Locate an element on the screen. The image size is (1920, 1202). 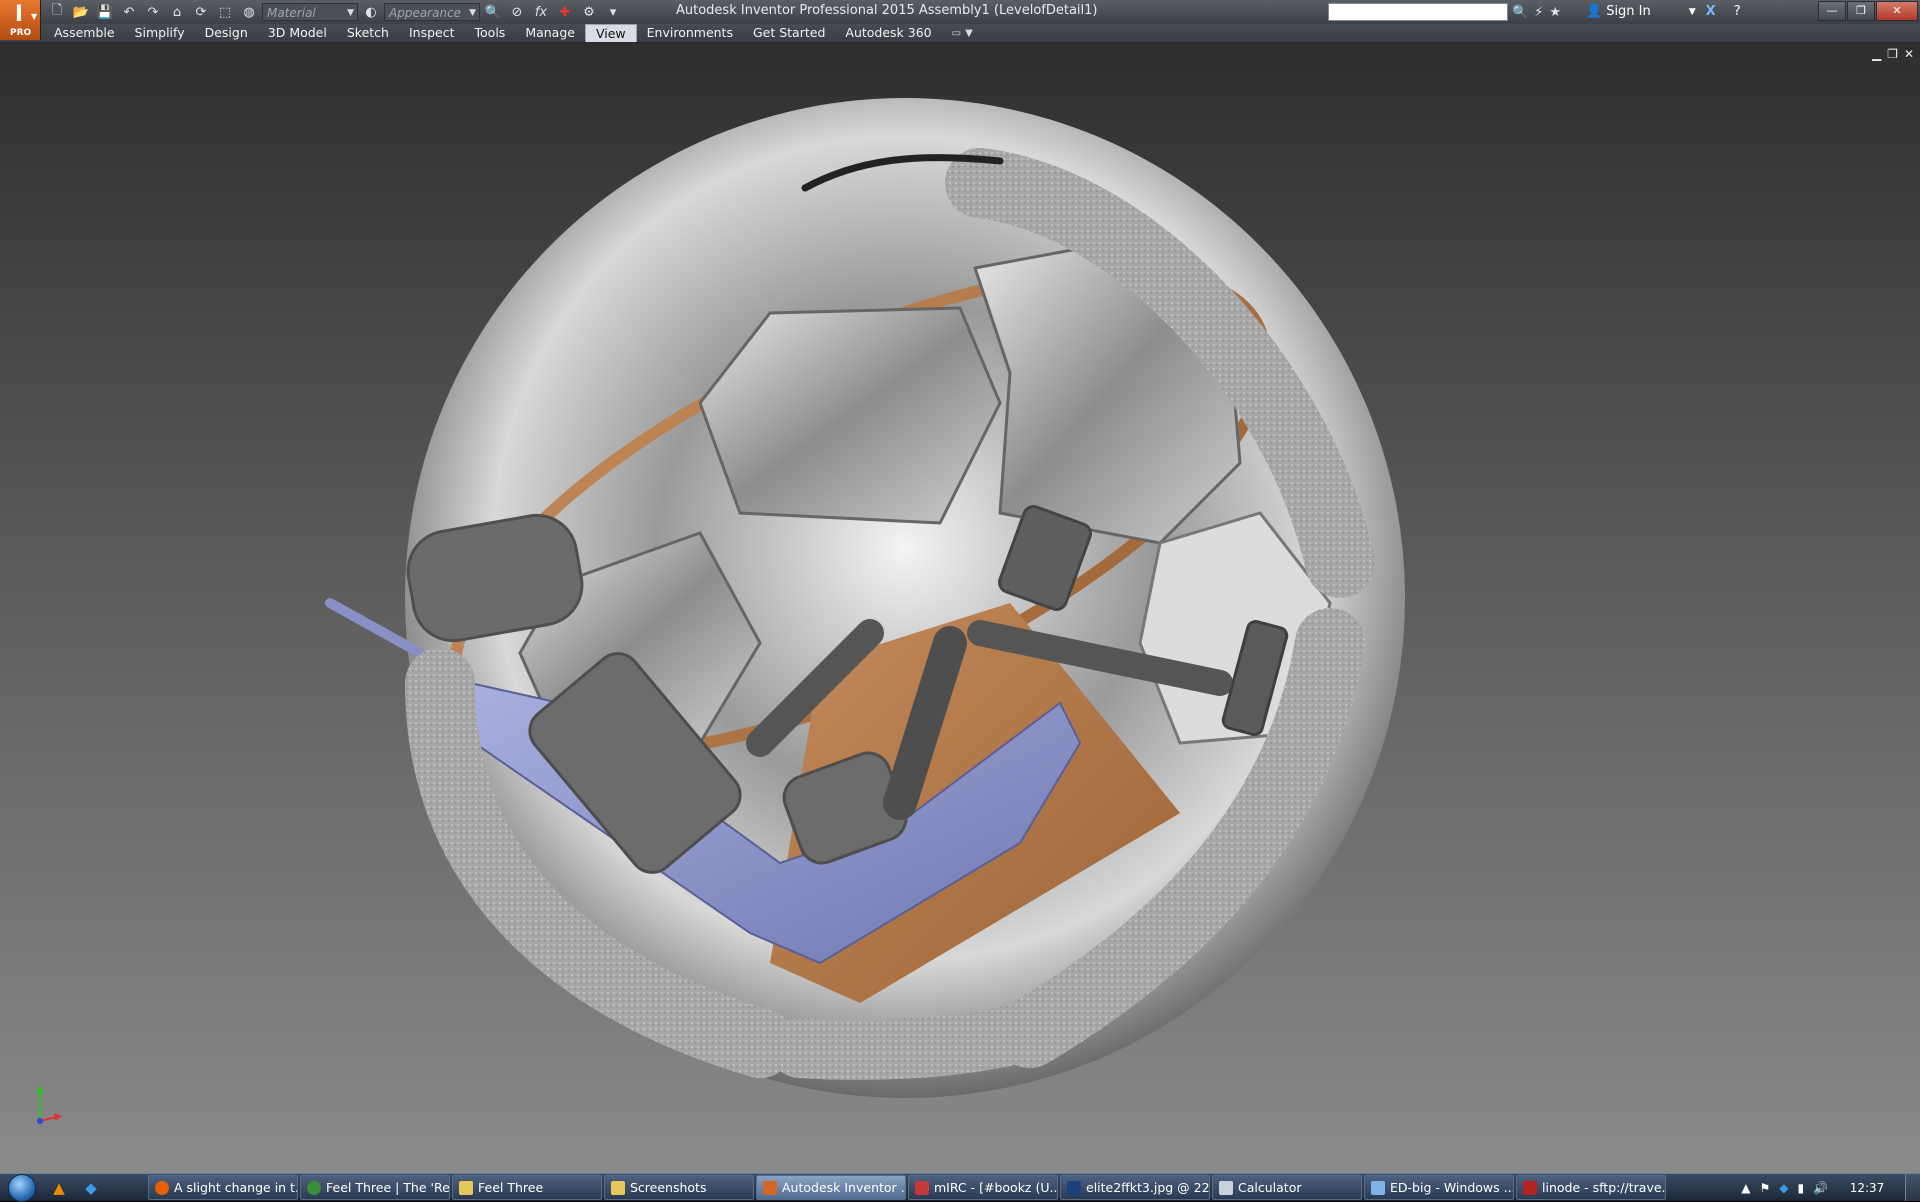
ribbon-display-toggle: ▭ ▼ is located at coordinates (957, 33).